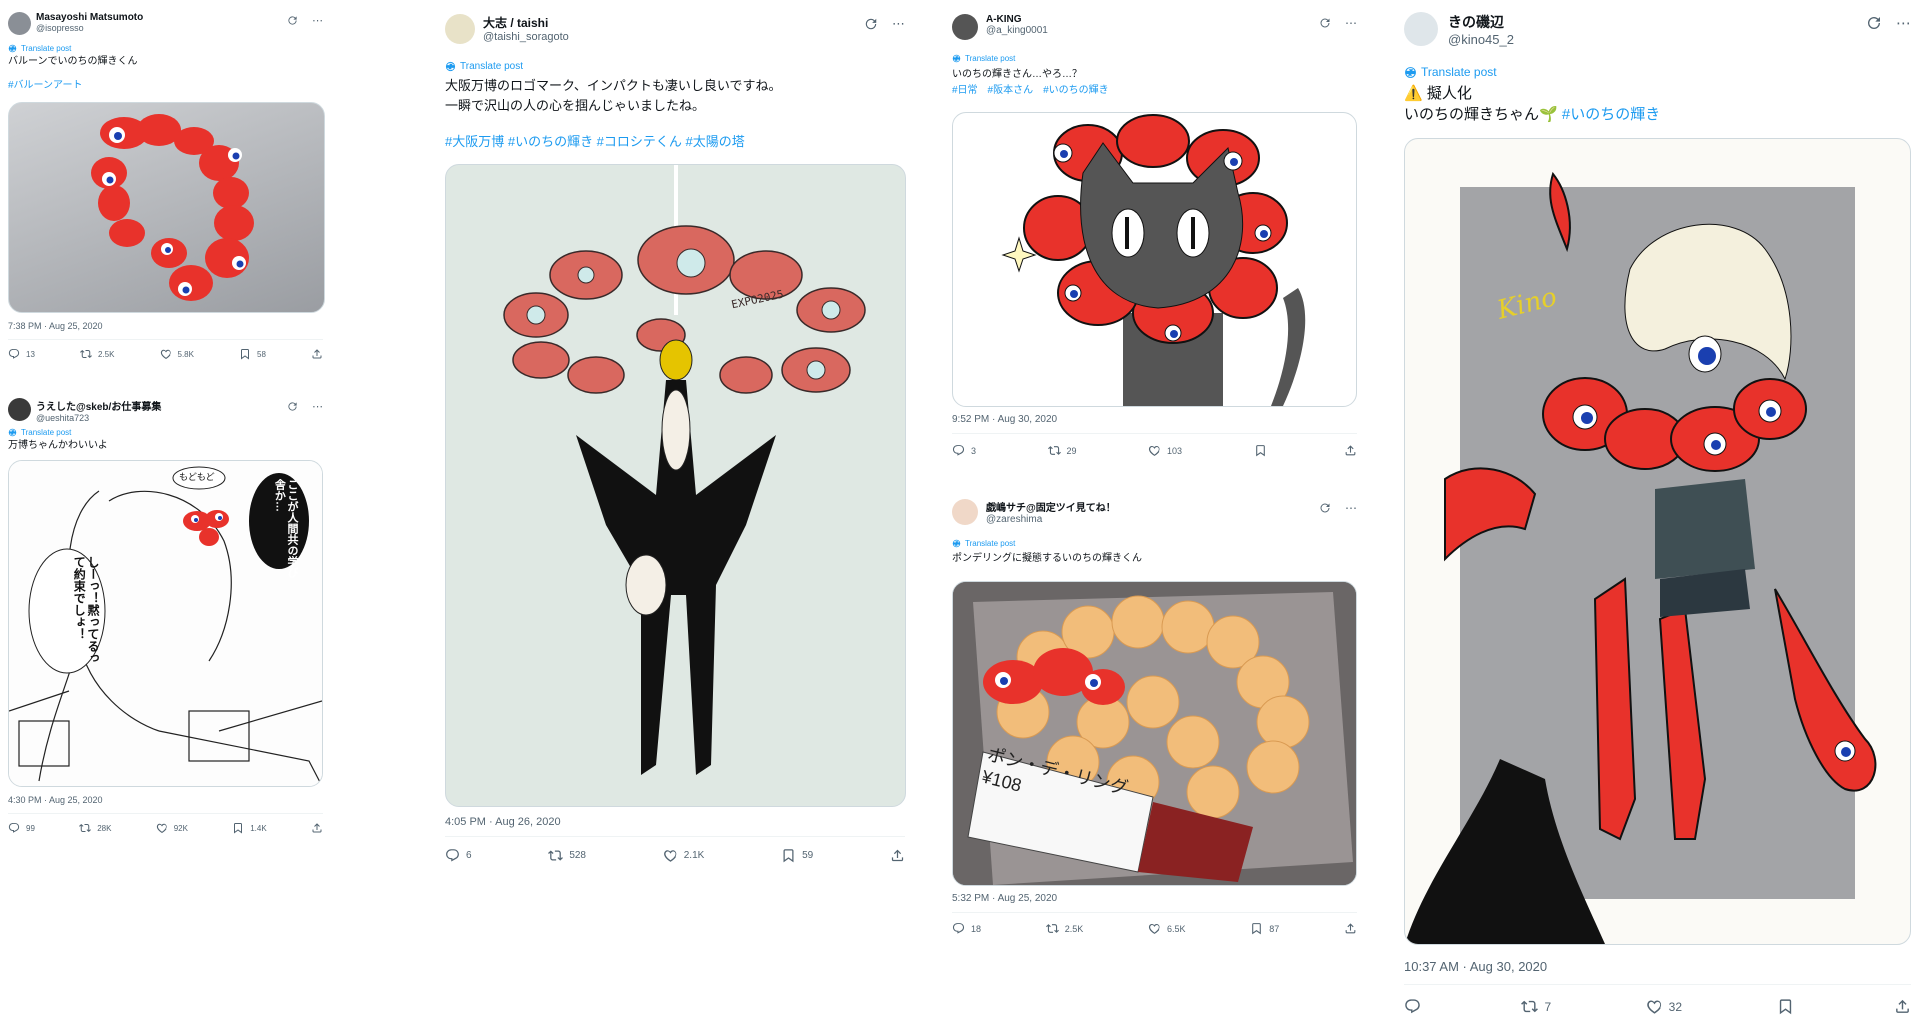  What do you see at coordinates (55, 326) in the screenshot?
I see `timestamp: 7:38 PM · Aug 25, 2020` at bounding box center [55, 326].